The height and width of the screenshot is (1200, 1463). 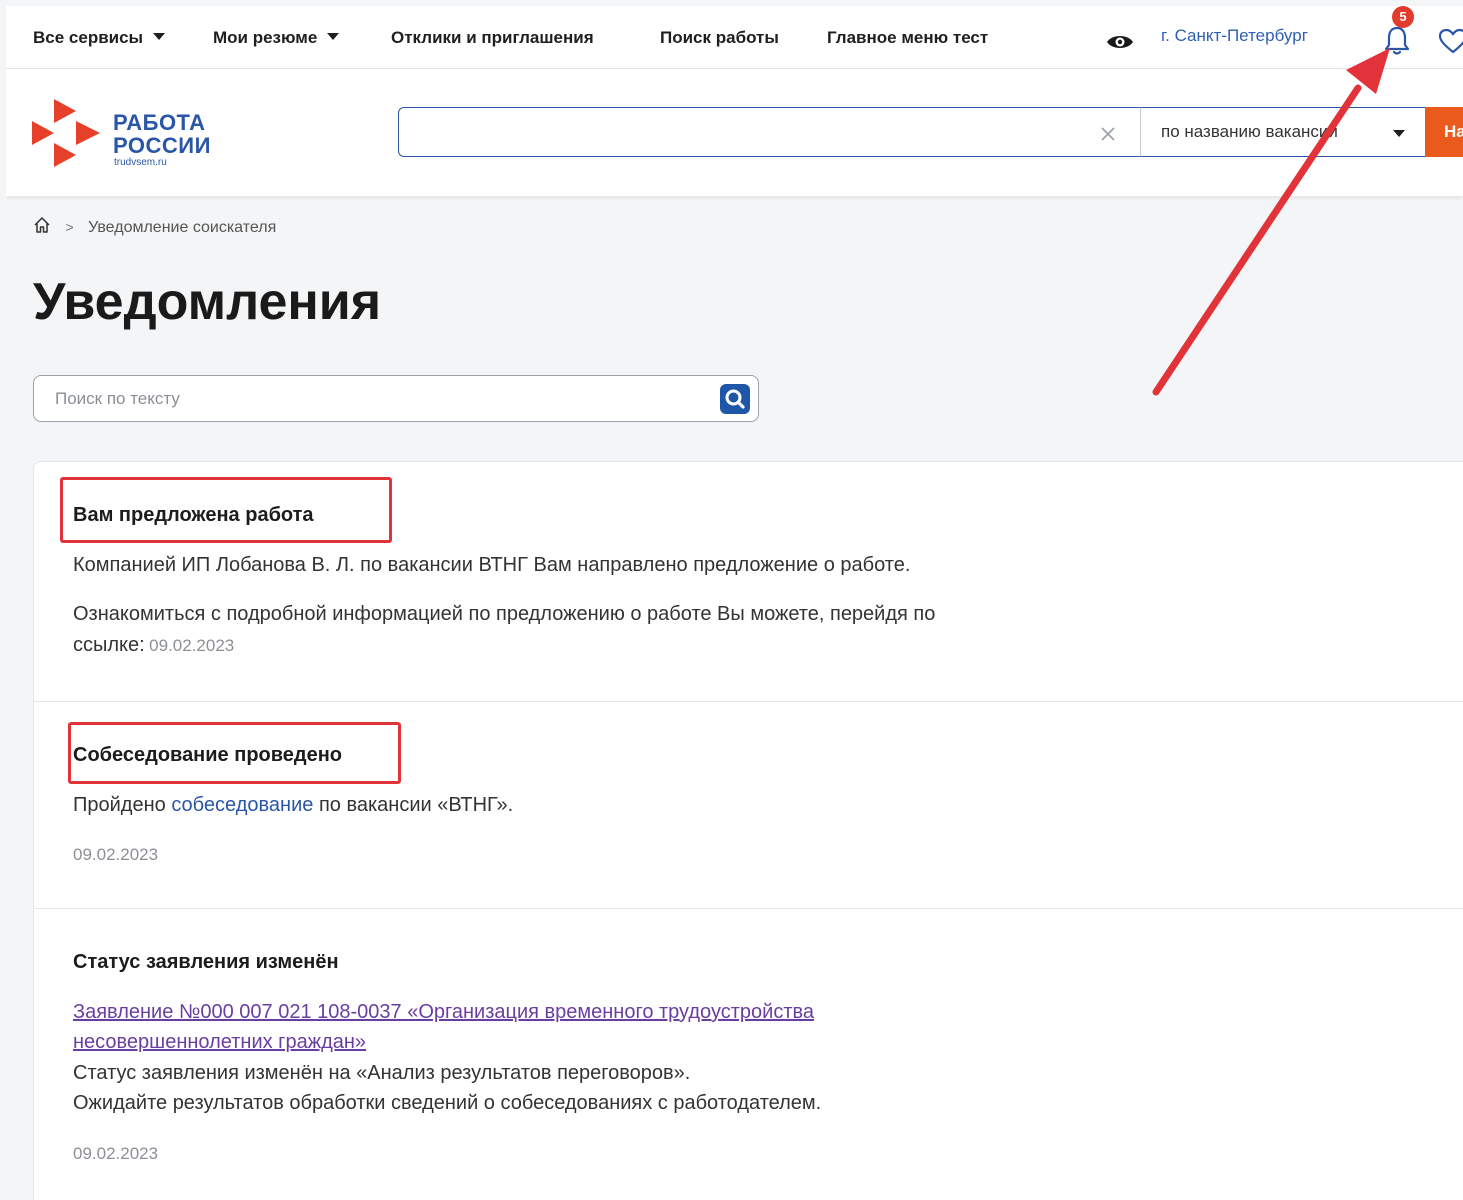 I want to click on vacancy-search-field, so click(x=769, y=132).